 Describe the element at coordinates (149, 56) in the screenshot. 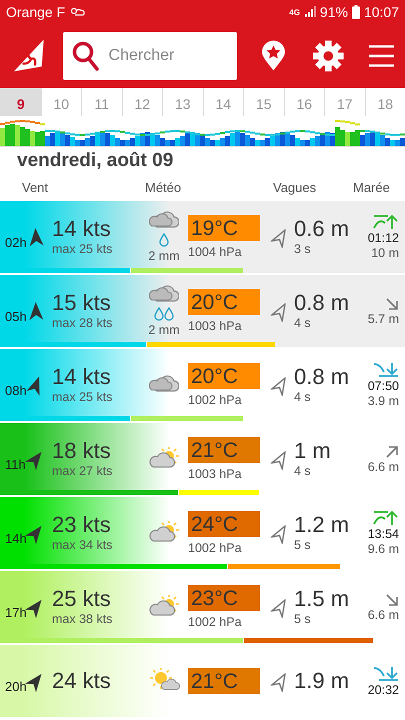

I see `search-field: Chercher` at that location.